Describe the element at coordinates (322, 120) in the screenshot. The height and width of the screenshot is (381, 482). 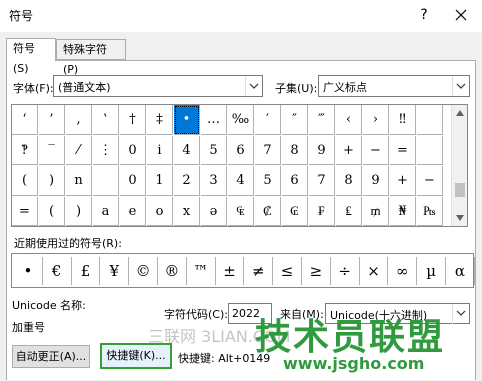
I see `symbol-cell: ‴` at that location.